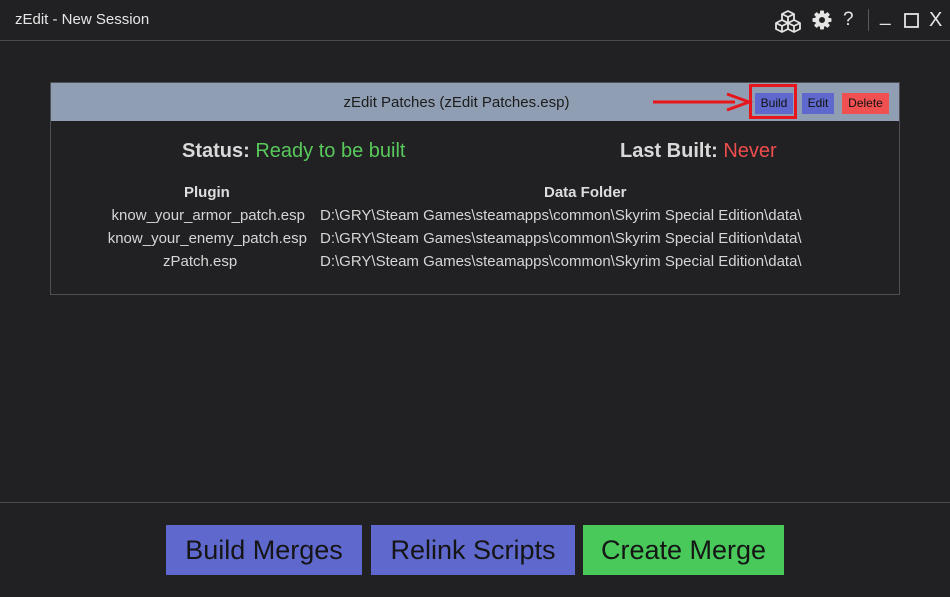  Describe the element at coordinates (935, 20) in the screenshot. I see `close-icon: X` at that location.